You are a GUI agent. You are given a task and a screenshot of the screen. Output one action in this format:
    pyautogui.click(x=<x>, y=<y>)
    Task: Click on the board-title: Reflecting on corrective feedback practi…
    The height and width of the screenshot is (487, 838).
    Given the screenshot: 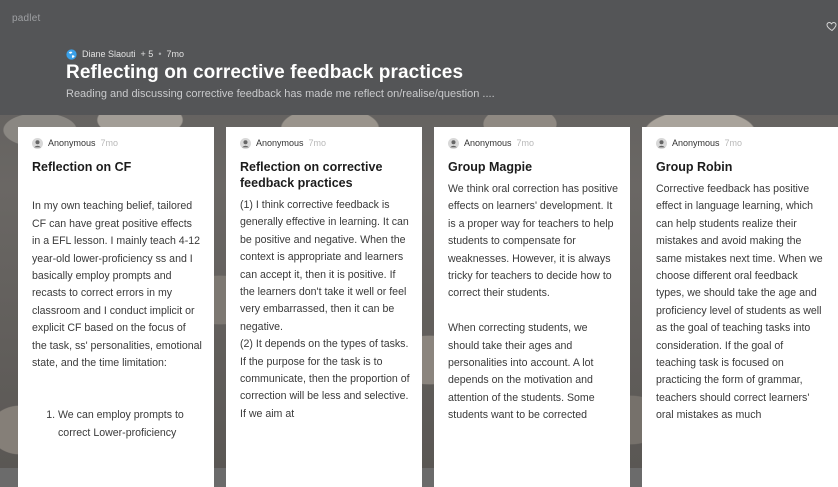 What is the action you would take?
    pyautogui.click(x=265, y=72)
    